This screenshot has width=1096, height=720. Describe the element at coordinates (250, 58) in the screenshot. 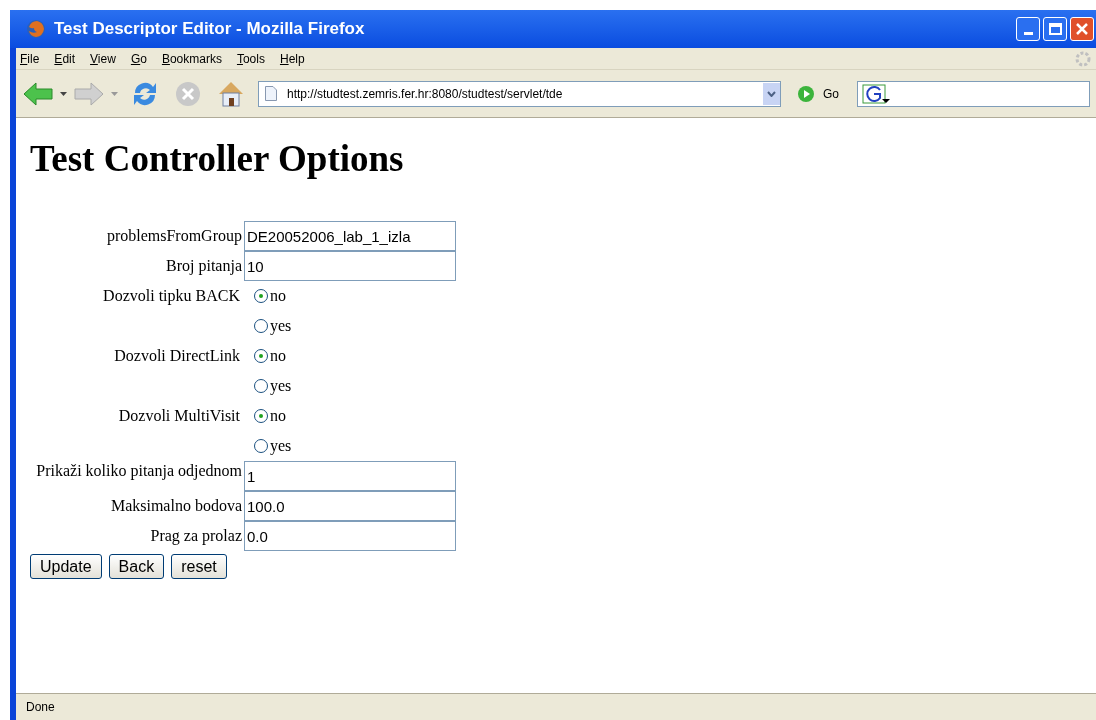

I see `menu-item: Tools` at that location.